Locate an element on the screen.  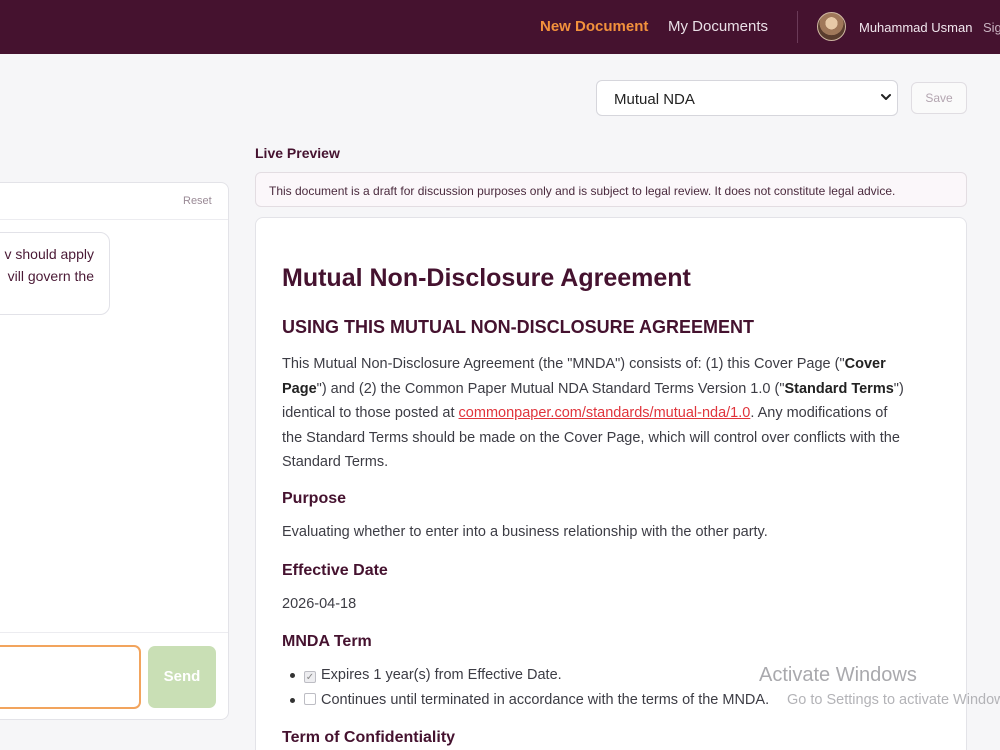
standard-terms-link: commonpaper.com/standards/mutual-nda/1.0 is located at coordinates (605, 413).